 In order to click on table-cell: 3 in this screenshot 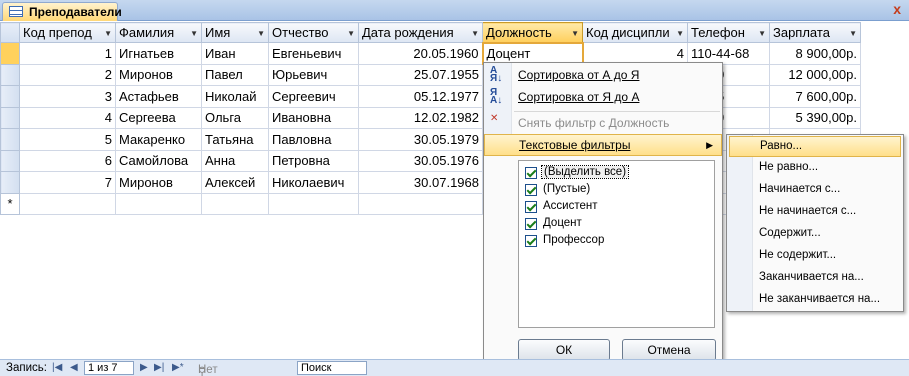, I will do `click(67, 96)`.